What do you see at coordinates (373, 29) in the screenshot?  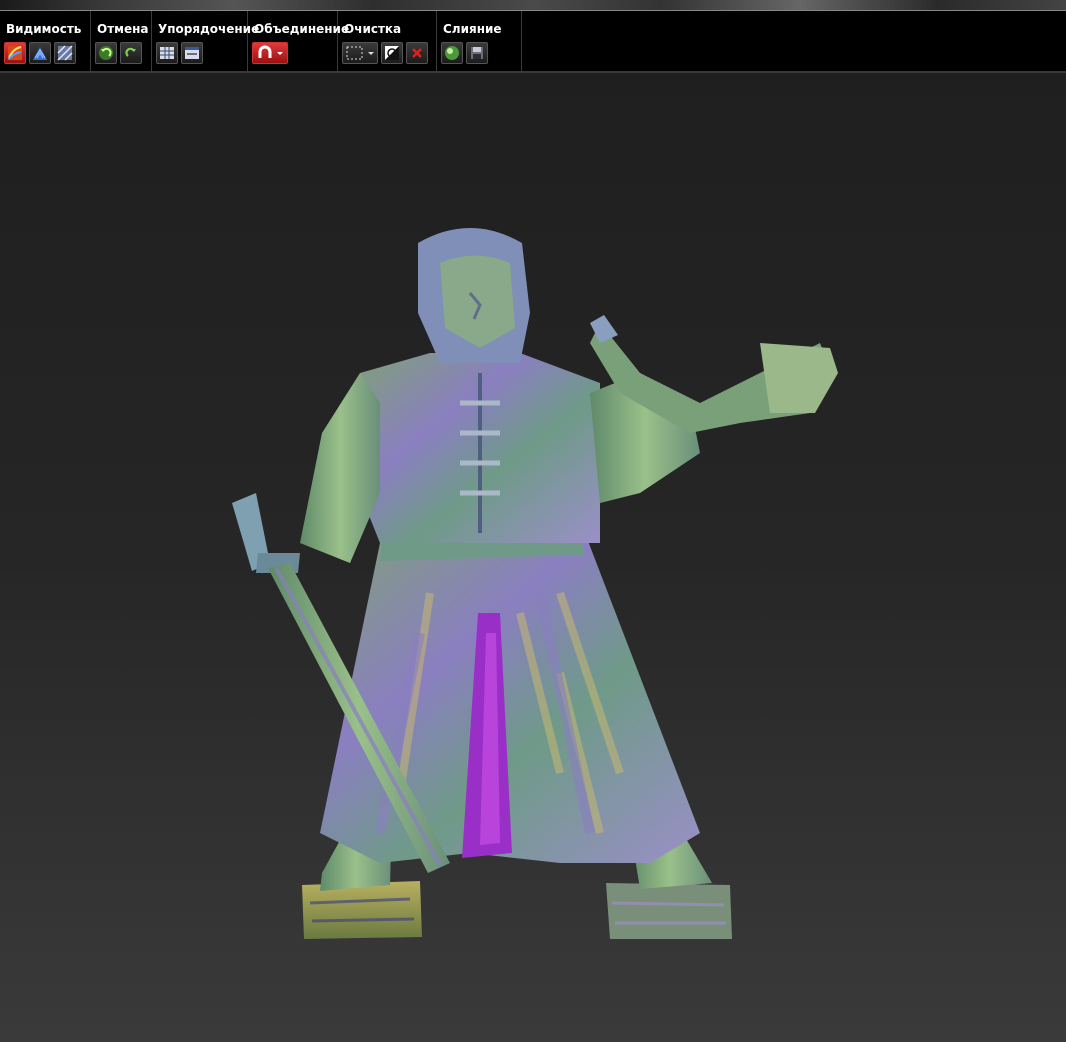 I see `group-cleanup-title: Очистка` at bounding box center [373, 29].